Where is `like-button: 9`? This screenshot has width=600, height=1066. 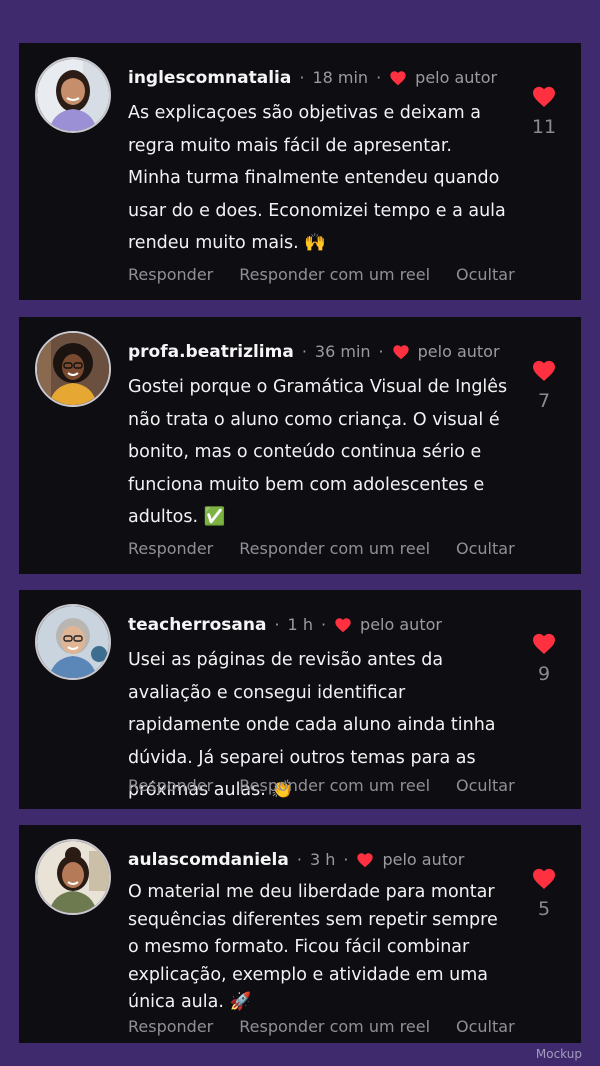 like-button: 9 is located at coordinates (544, 658).